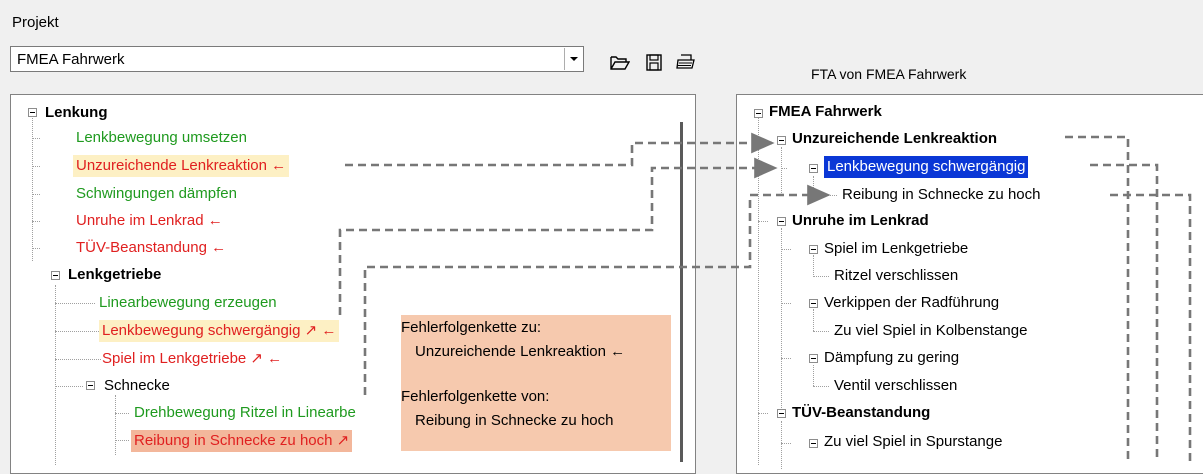 The image size is (1203, 474). Describe the element at coordinates (861, 413) in the screenshot. I see `fta-item-tuev-beanstandung: TÜV-Beanstandung` at that location.